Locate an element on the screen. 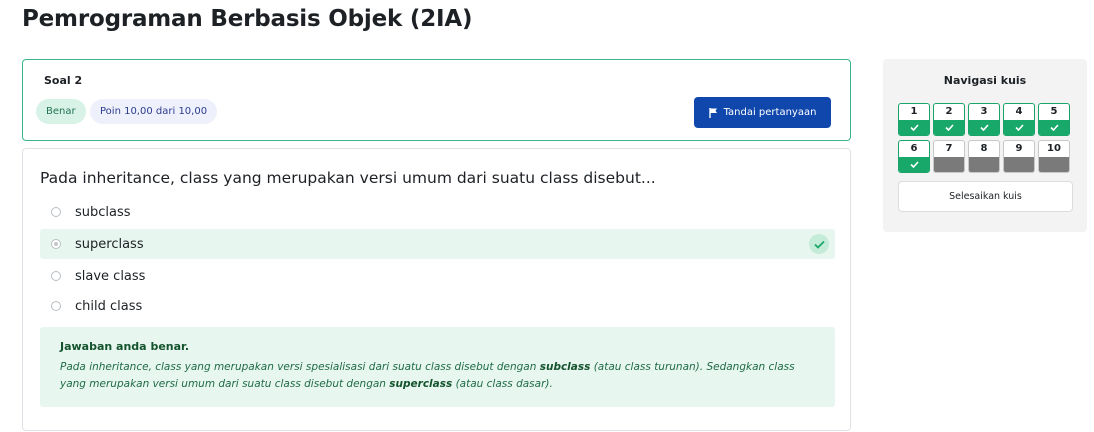 The width and height of the screenshot is (1094, 432). answer-label: slave class is located at coordinates (110, 276).